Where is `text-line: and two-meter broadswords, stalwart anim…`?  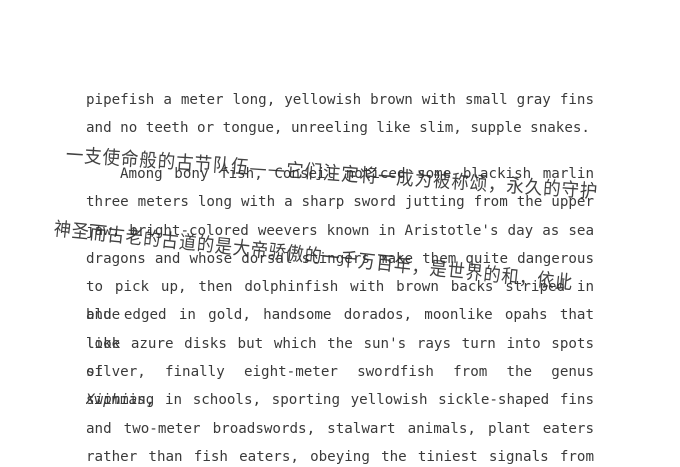
text-line: and two-meter broadswords, stalwart anim… is located at coordinates (340, 428).